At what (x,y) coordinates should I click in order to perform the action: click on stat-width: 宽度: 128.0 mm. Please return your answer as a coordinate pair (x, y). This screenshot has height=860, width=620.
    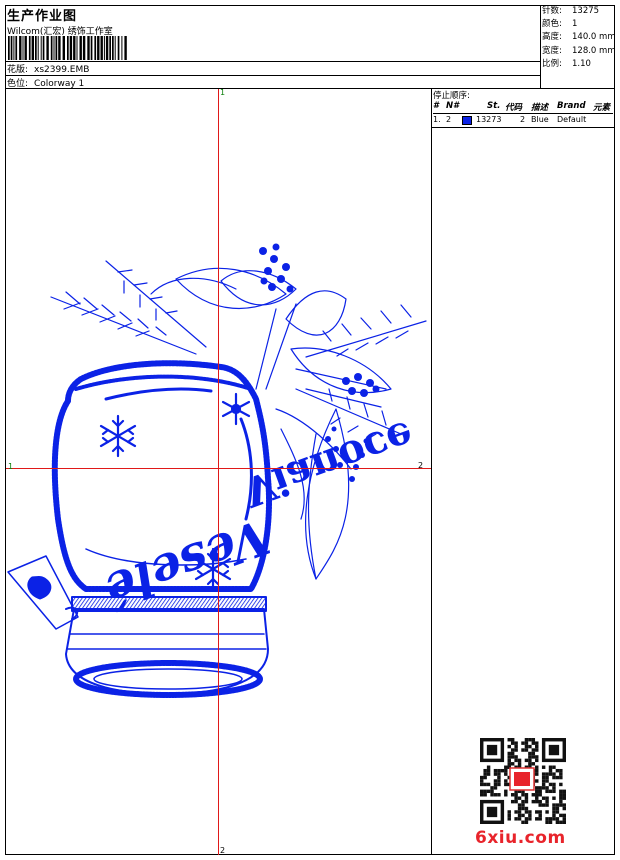
    Looking at the image, I should click on (579, 51).